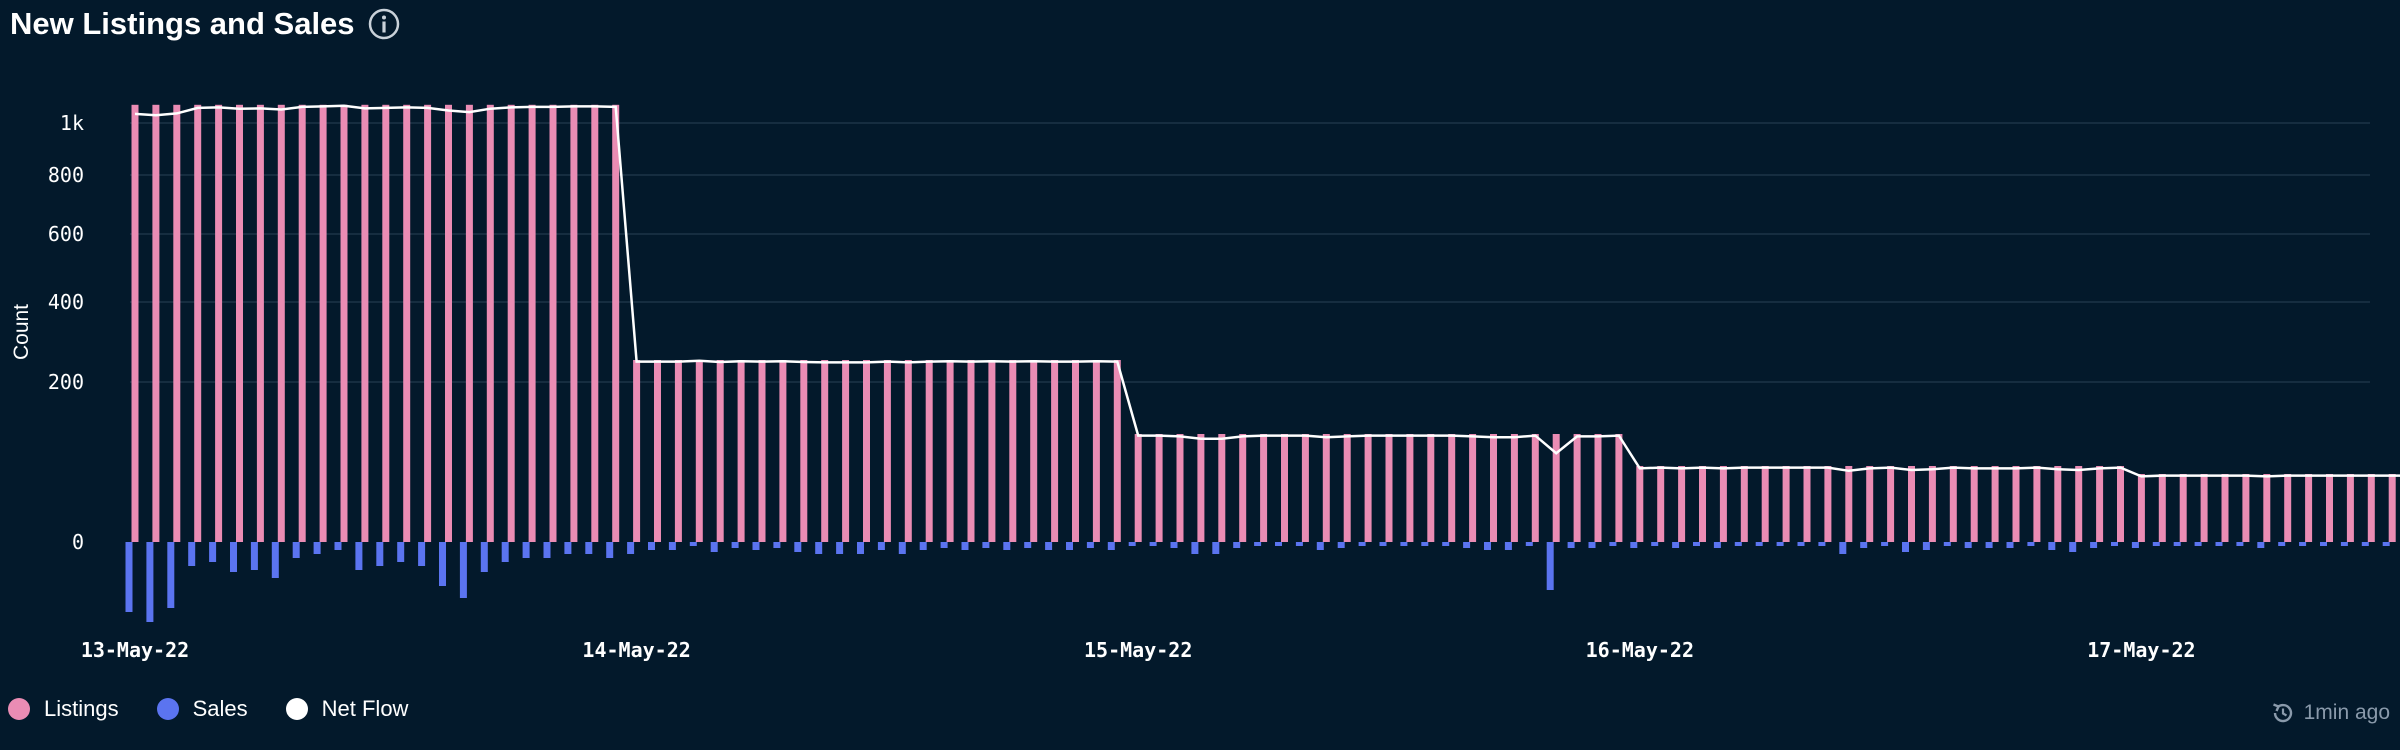 The height and width of the screenshot is (750, 2400). What do you see at coordinates (81, 708) in the screenshot?
I see `legend-label-listings: Listings` at bounding box center [81, 708].